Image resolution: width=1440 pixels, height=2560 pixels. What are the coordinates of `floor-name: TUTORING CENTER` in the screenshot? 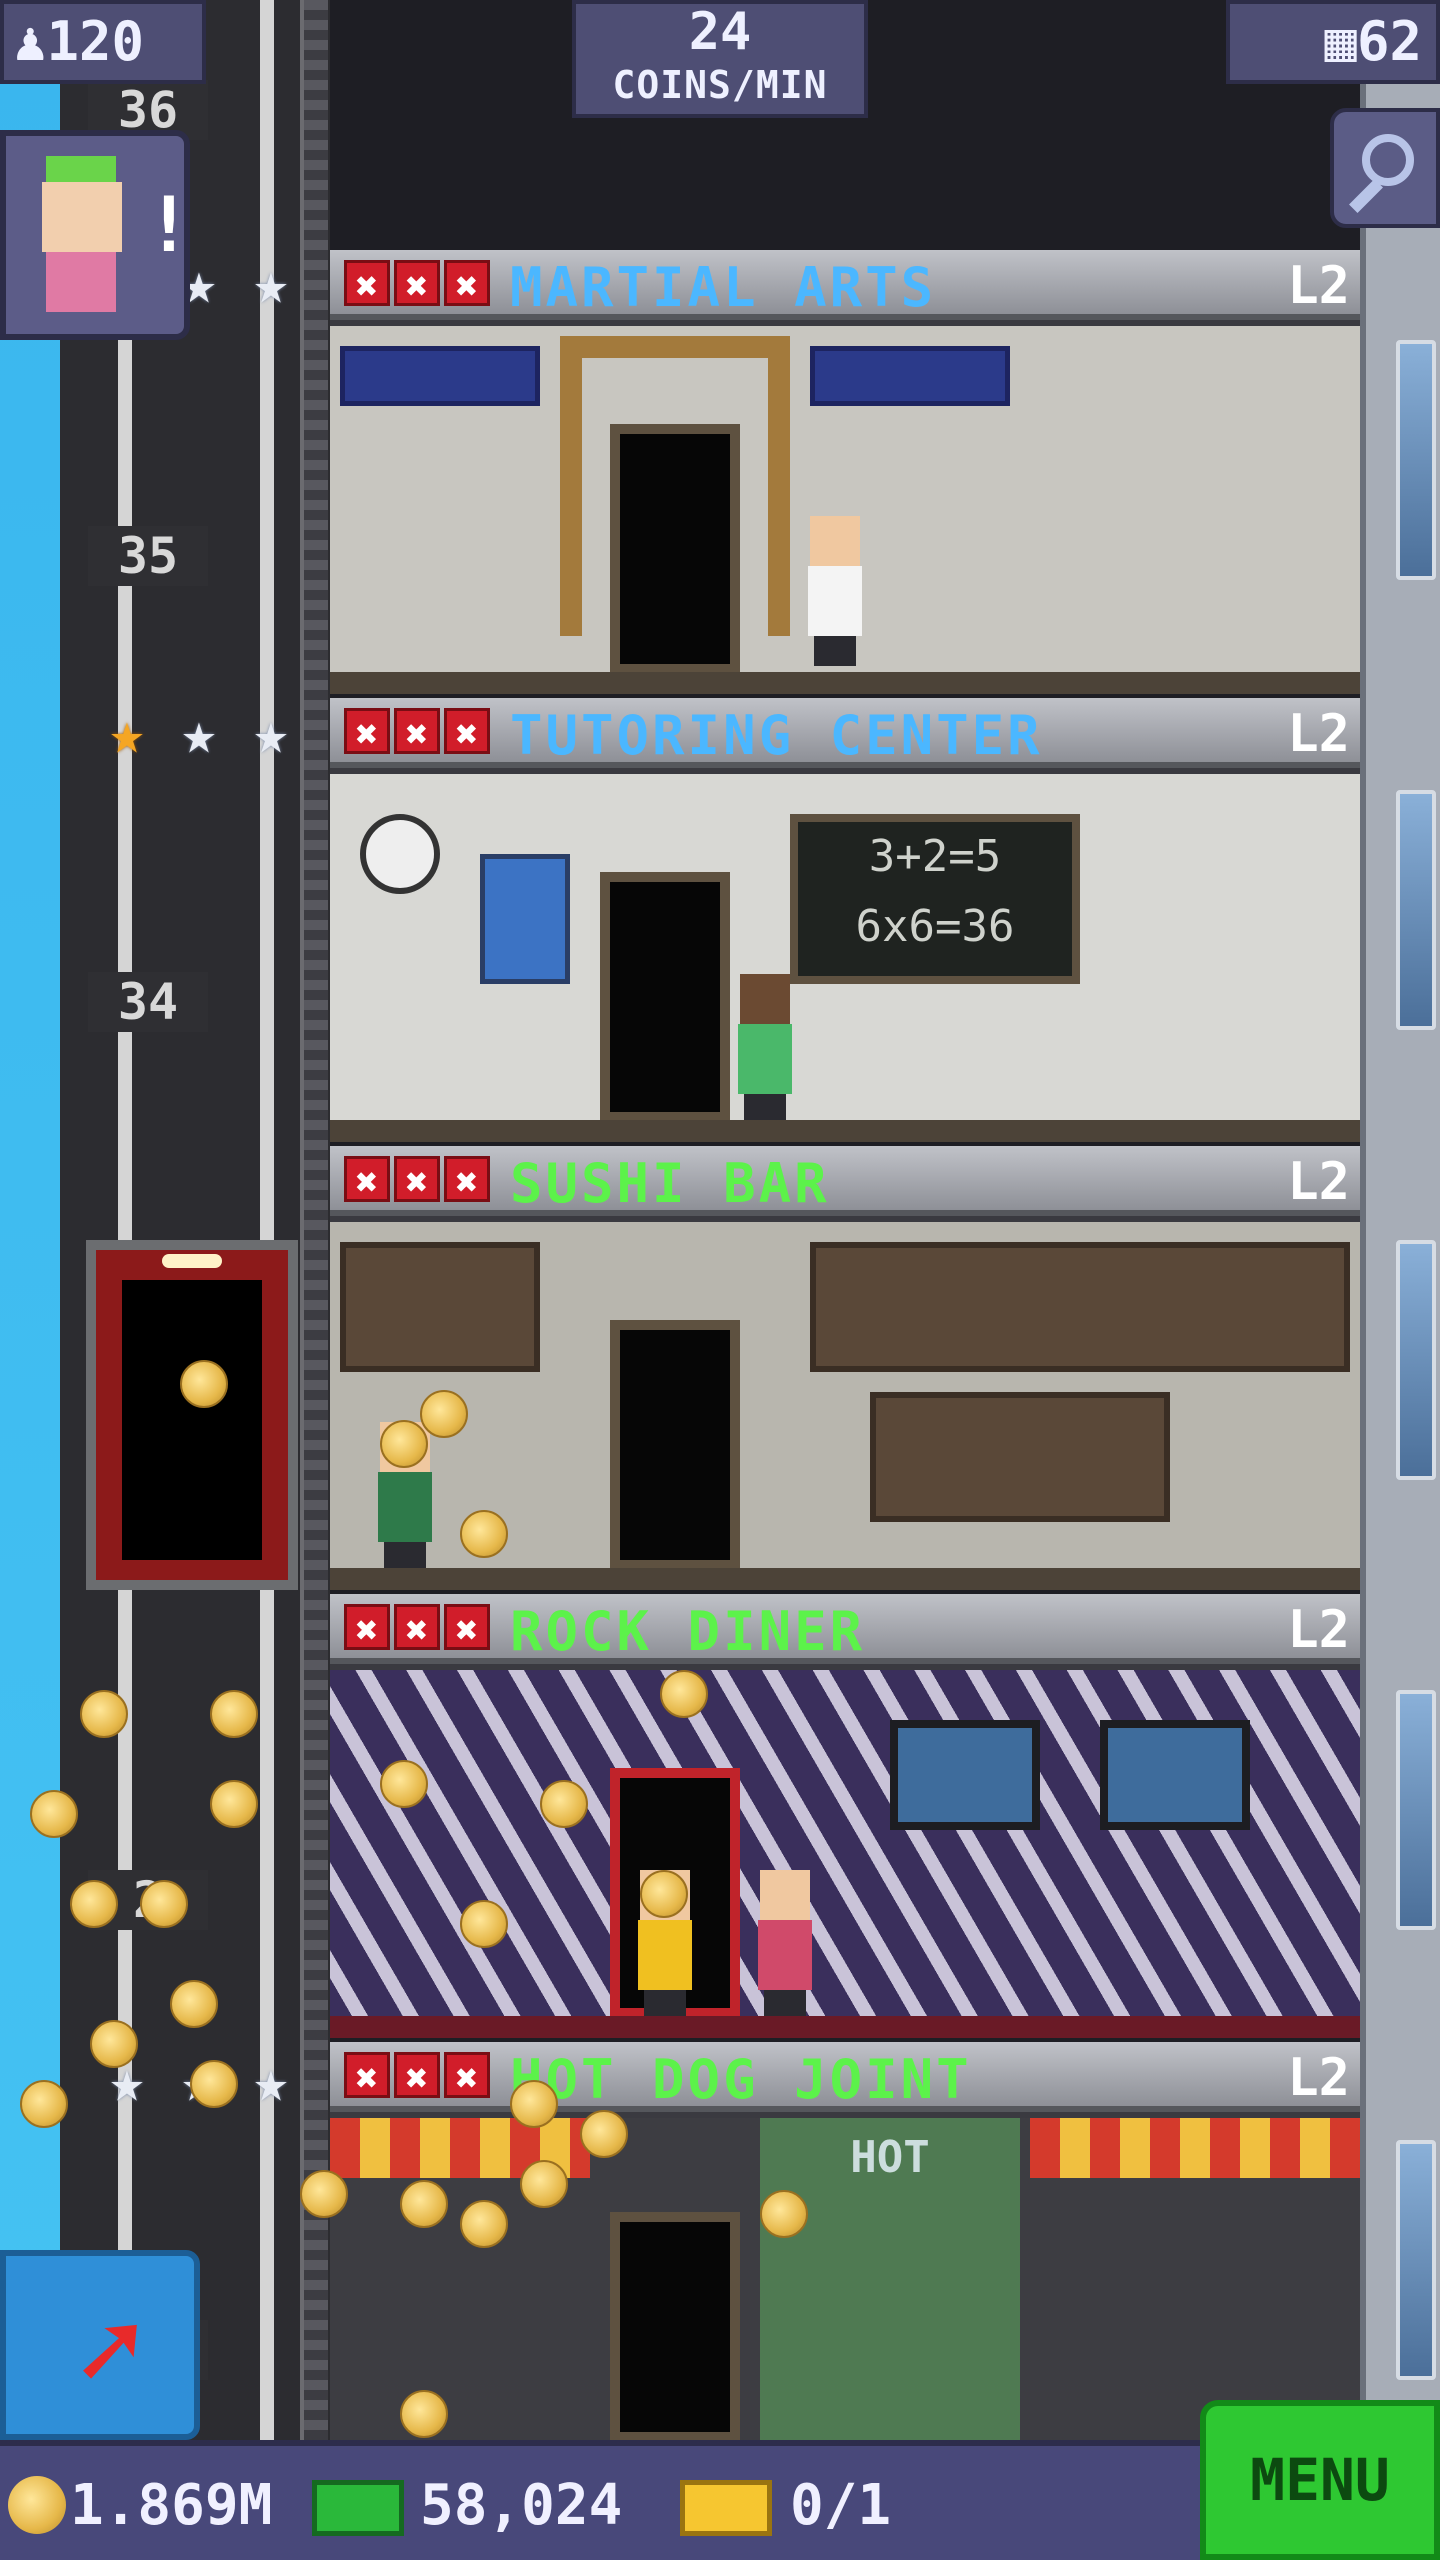 It's located at (776, 735).